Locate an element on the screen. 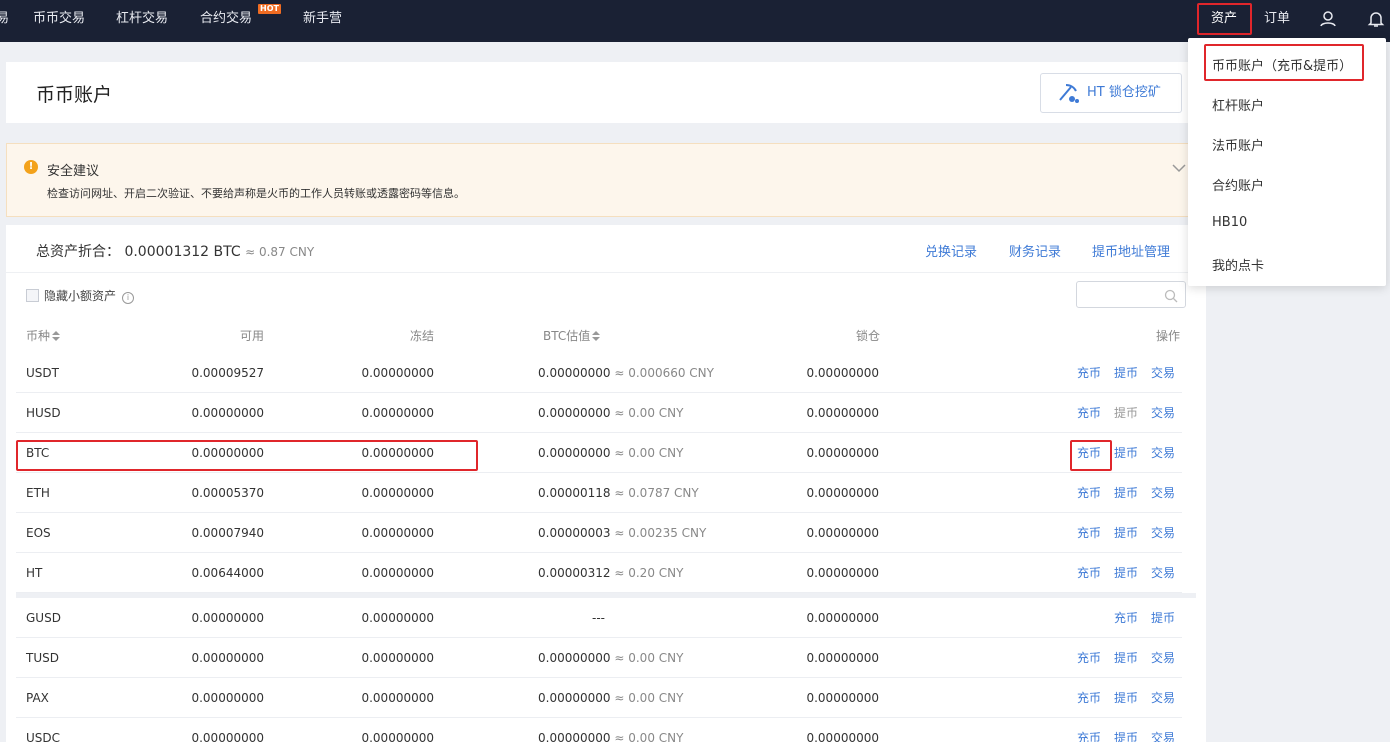 The width and height of the screenshot is (1390, 742). dropdown-item-margin-account: 杠杆账户 is located at coordinates (1238, 104).